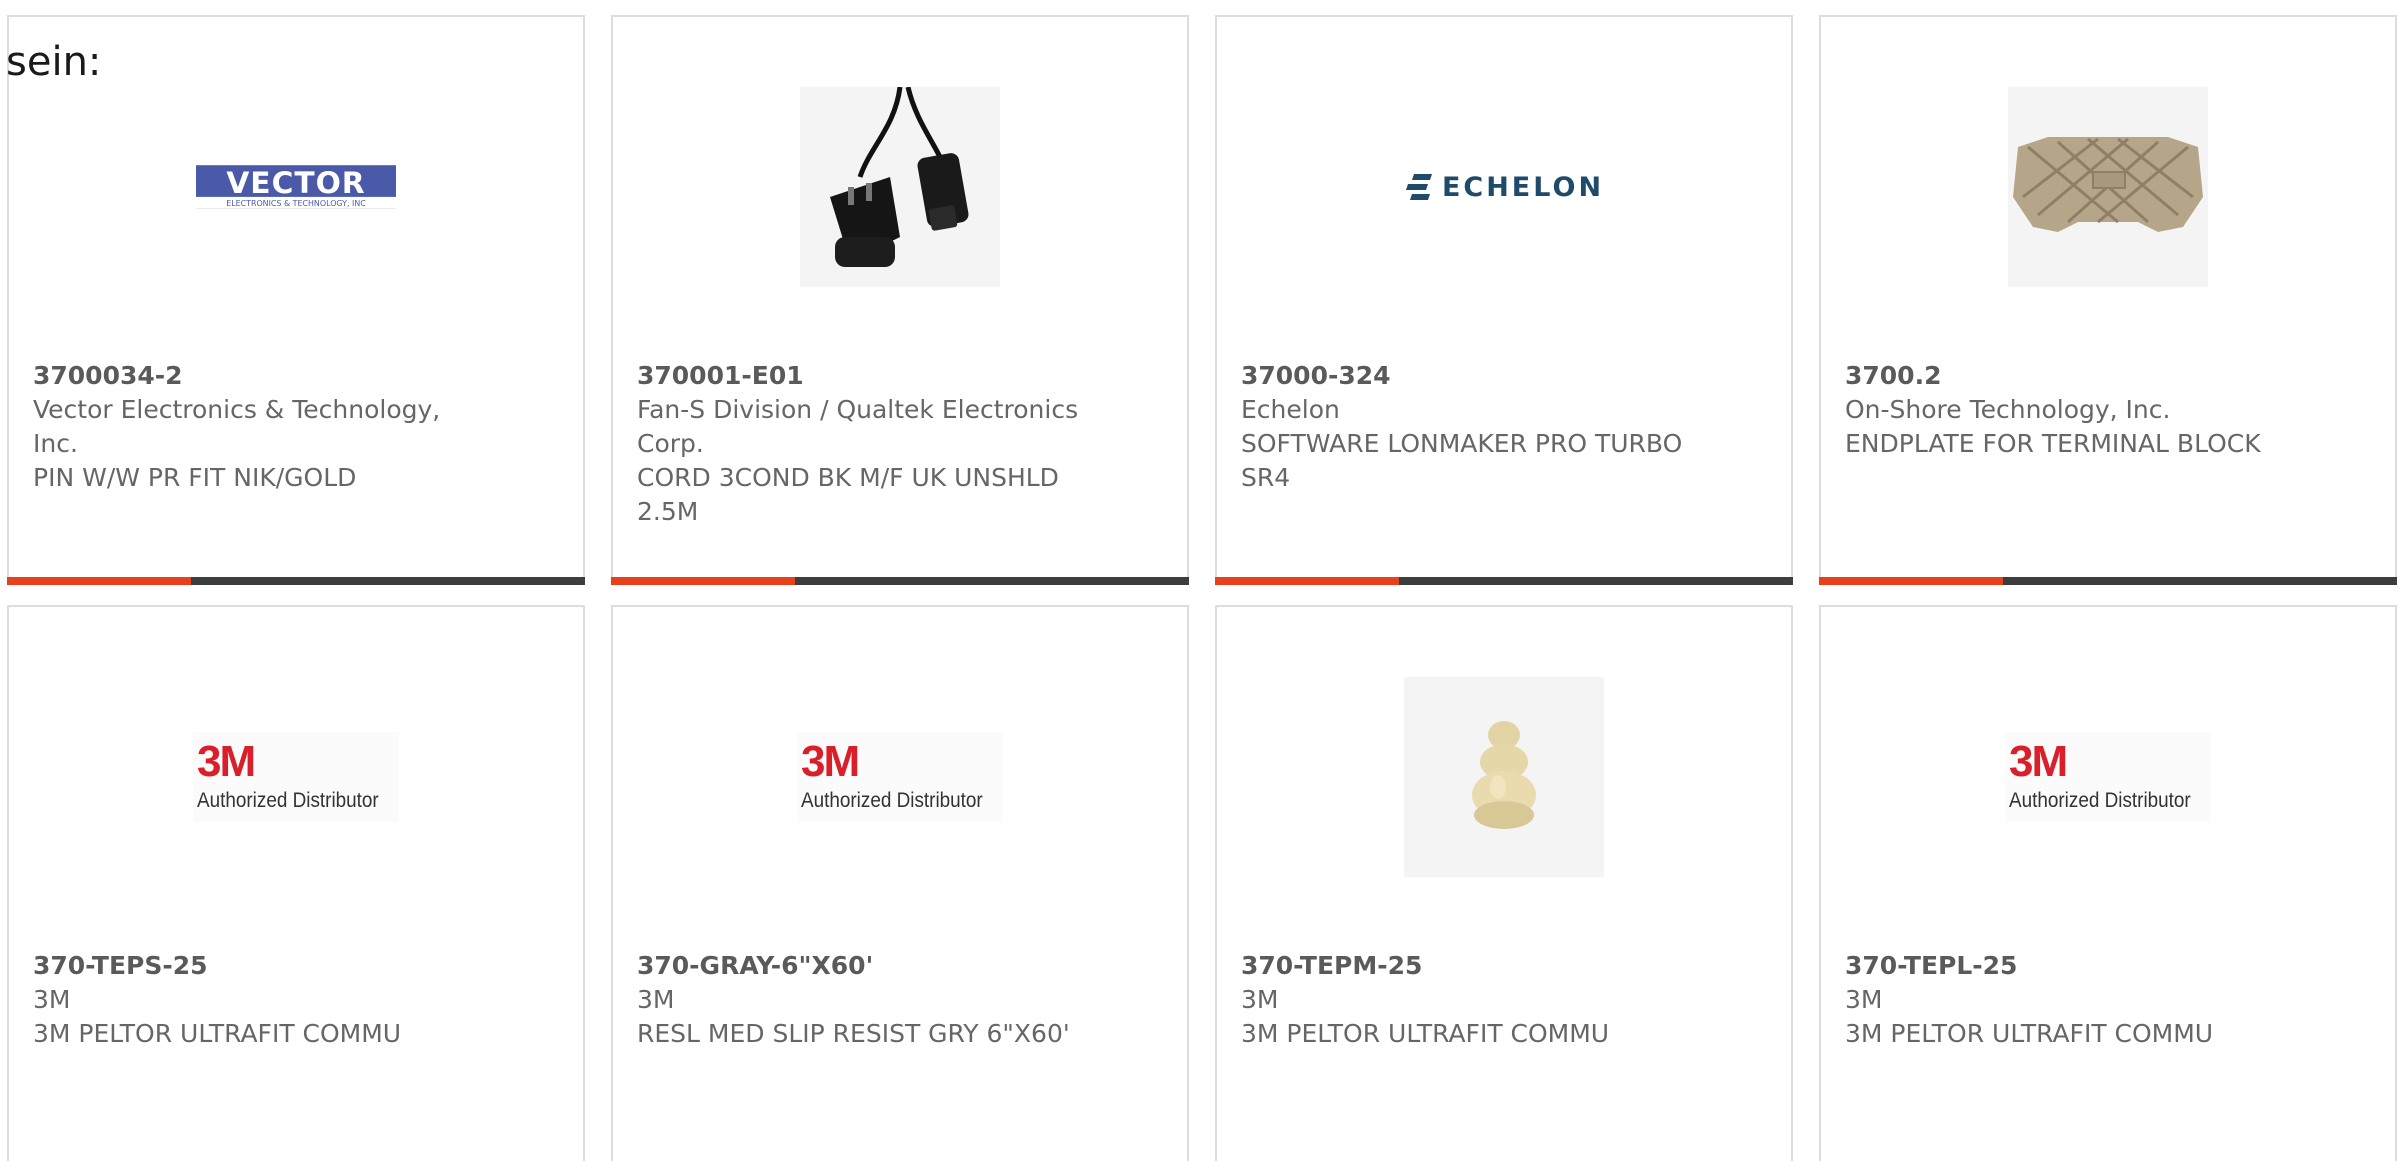  I want to click on product-image: ECHELON, so click(1504, 187).